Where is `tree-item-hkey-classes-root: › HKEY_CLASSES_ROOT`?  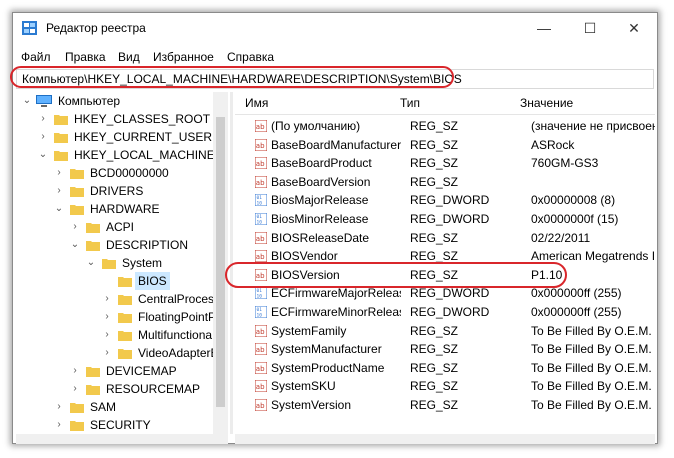 tree-item-hkey-classes-root: › HKEY_CLASSES_ROOT is located at coordinates (125, 119).